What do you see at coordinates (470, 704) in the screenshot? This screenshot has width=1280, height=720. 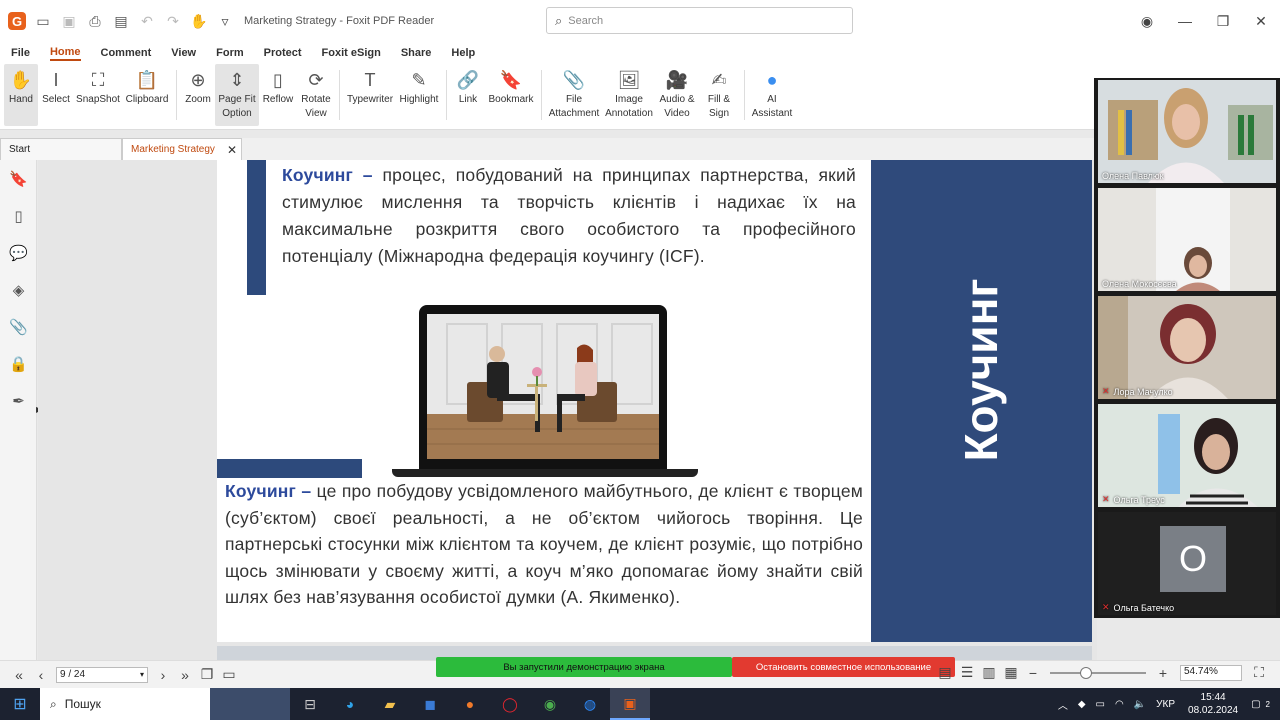 I see `firefox-icon: ●` at bounding box center [470, 704].